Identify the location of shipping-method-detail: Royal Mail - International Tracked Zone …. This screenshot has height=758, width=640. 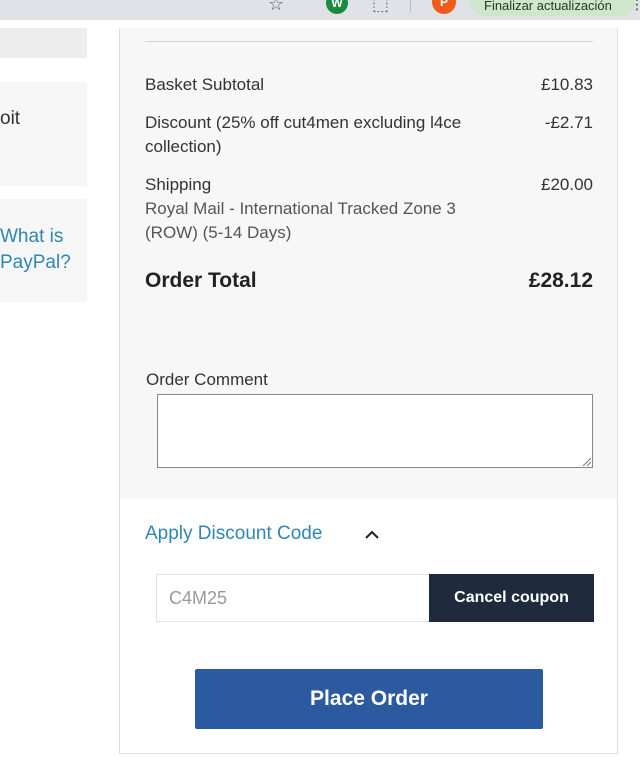
(300, 220).